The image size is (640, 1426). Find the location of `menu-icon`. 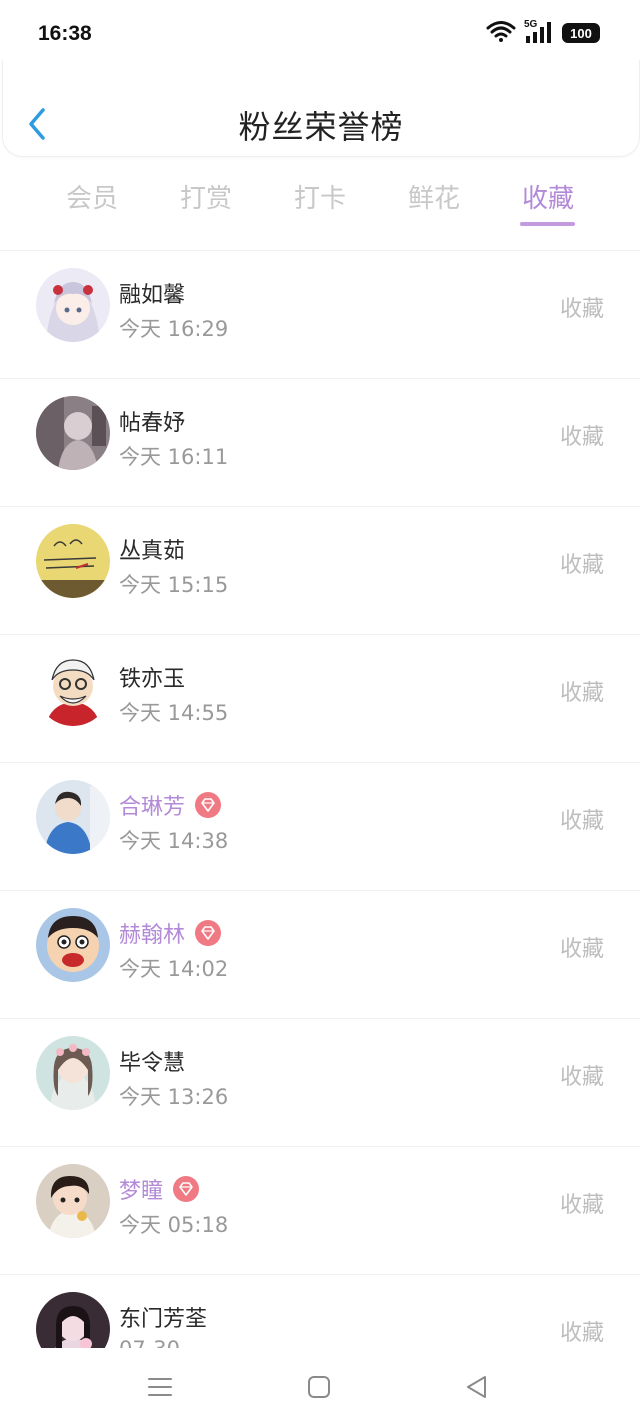

menu-icon is located at coordinates (160, 1387).